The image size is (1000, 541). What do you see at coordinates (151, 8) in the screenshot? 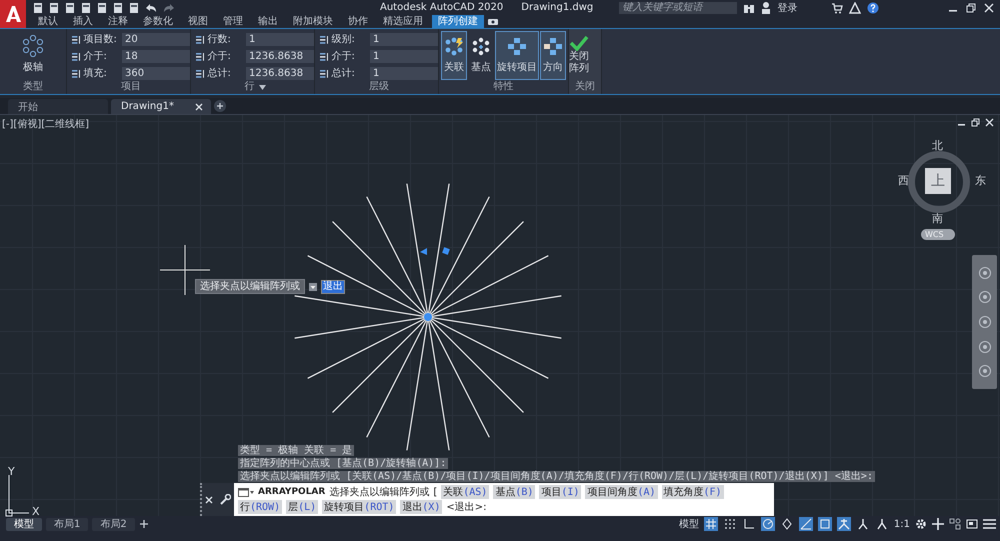
I see `undo-icon` at bounding box center [151, 8].